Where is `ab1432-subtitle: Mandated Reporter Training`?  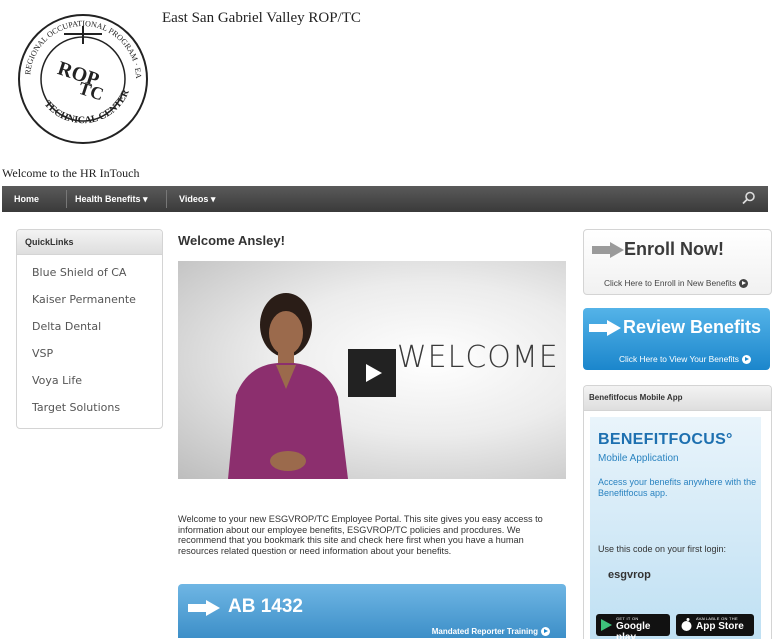
ab1432-subtitle: Mandated Reporter Training is located at coordinates (491, 631).